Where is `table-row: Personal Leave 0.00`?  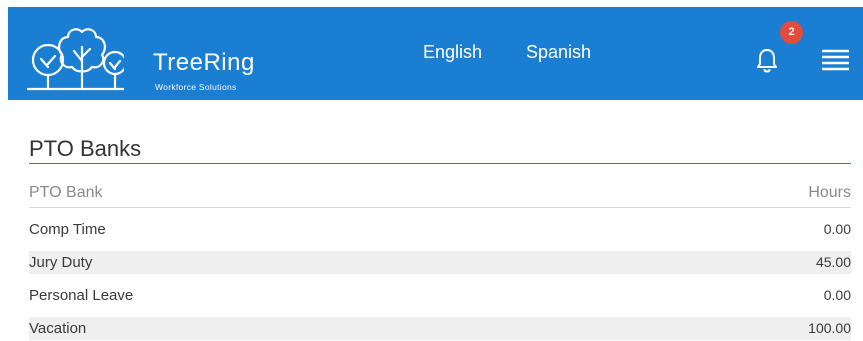
table-row: Personal Leave 0.00 is located at coordinates (440, 295).